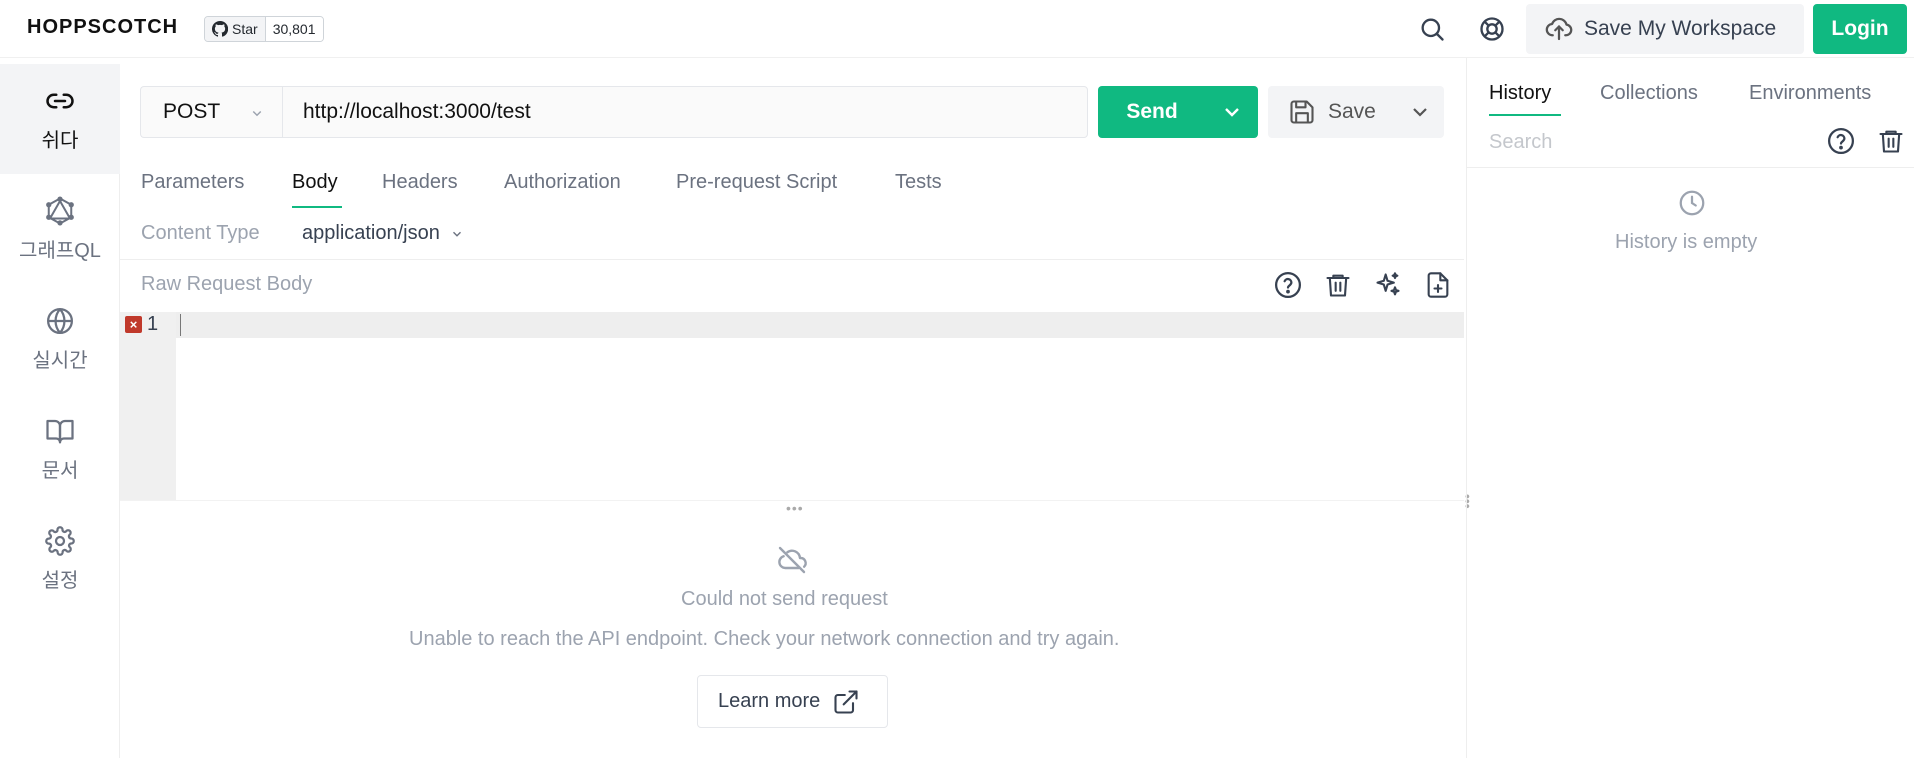 The image size is (1914, 758). Describe the element at coordinates (60, 431) in the screenshot. I see `book-icon` at that location.